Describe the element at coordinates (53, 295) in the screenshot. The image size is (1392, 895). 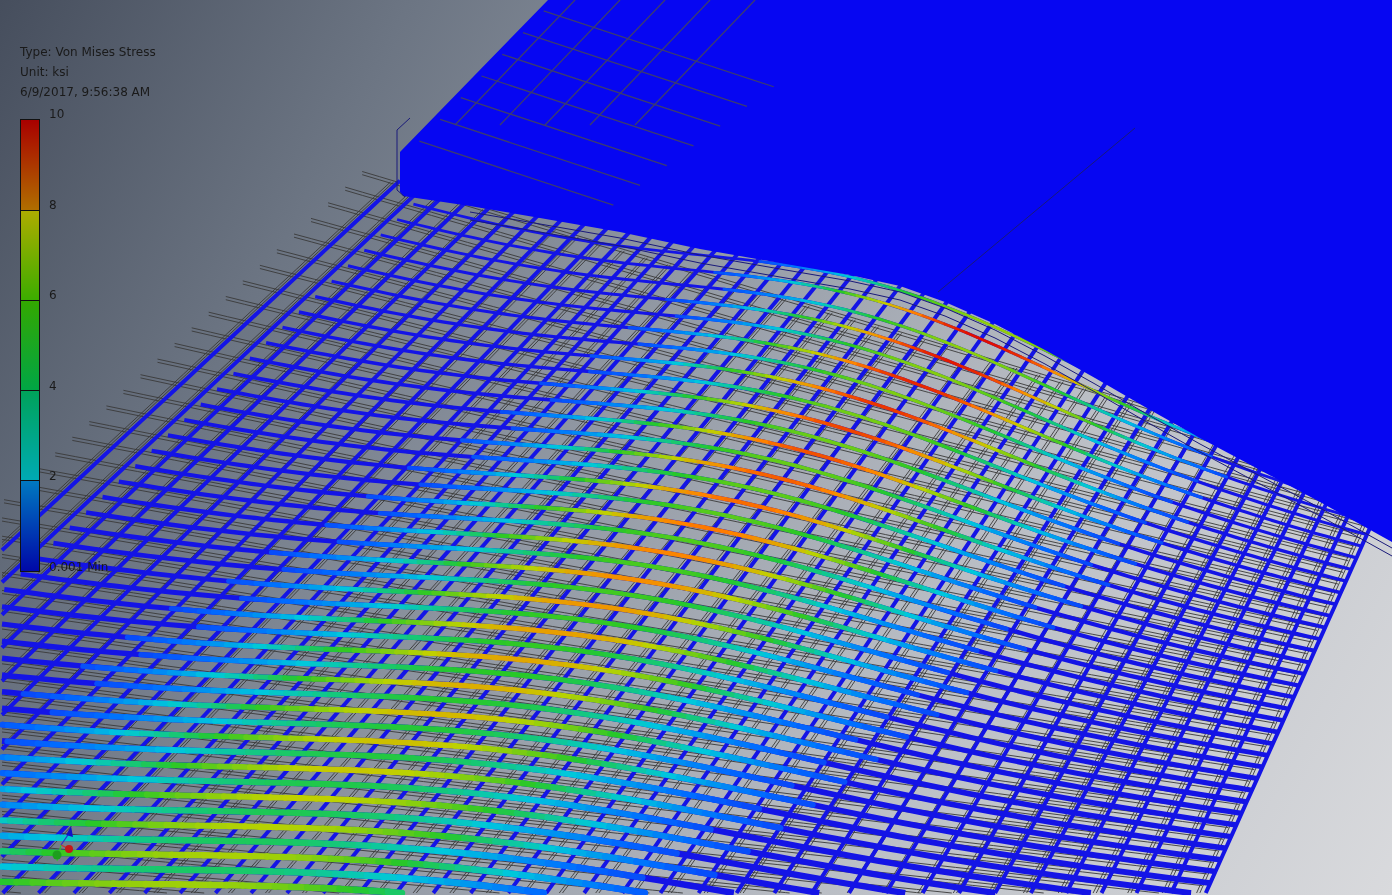
I see `scale-value-label: 6` at that location.